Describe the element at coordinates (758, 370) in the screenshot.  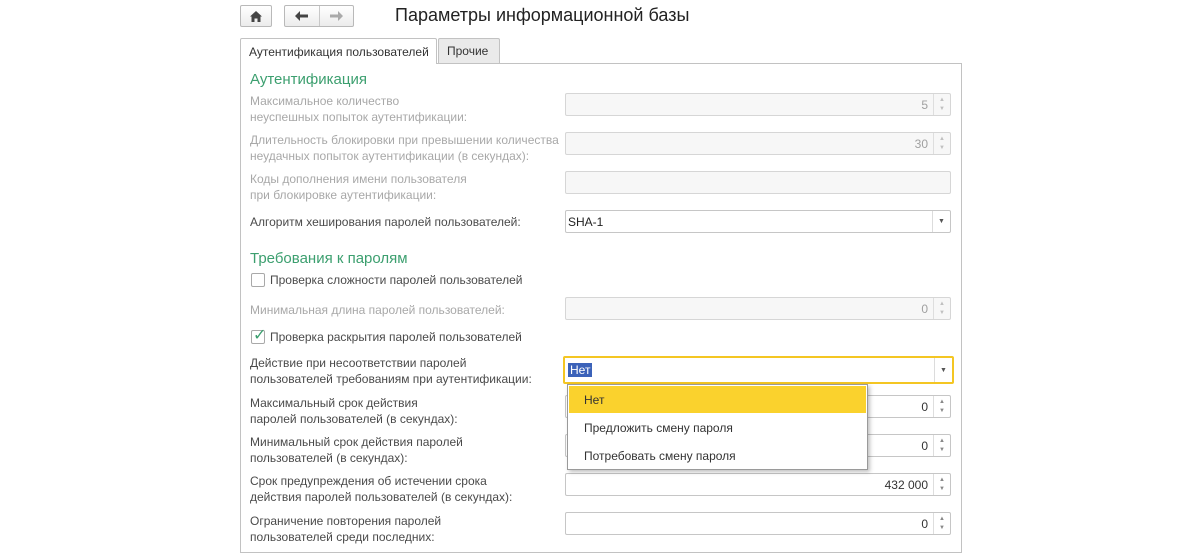
I see `mismatch-action-select: Нет ▼` at that location.